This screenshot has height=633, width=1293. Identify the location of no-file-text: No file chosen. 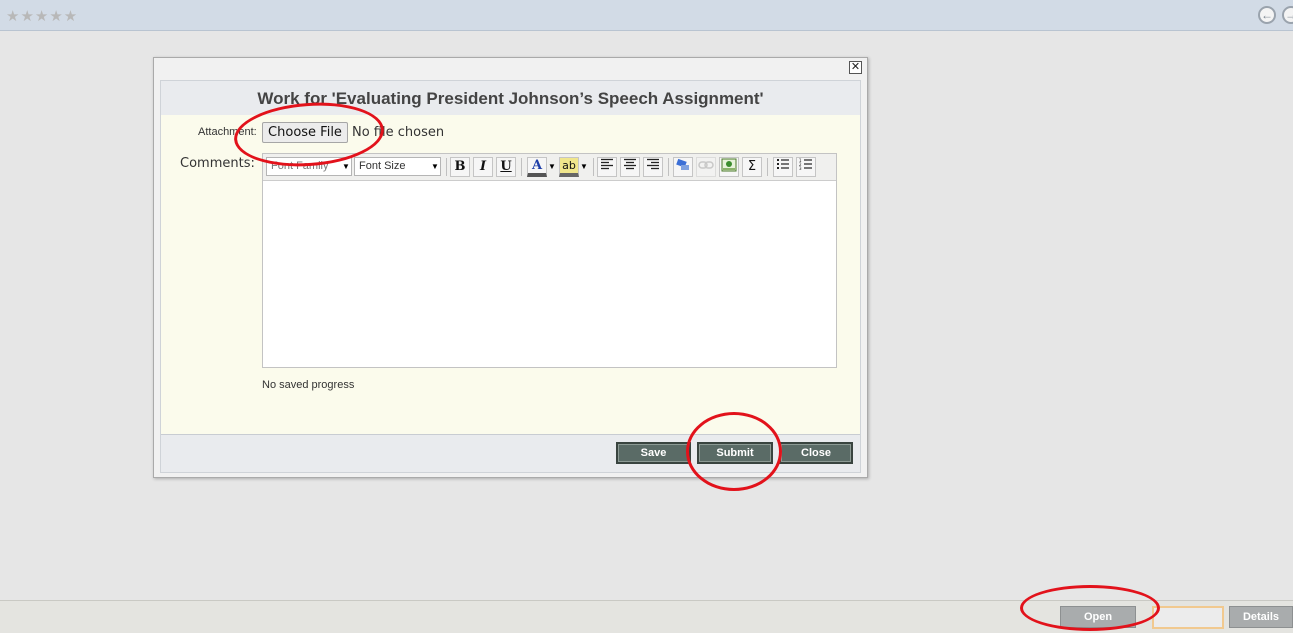
(398, 132).